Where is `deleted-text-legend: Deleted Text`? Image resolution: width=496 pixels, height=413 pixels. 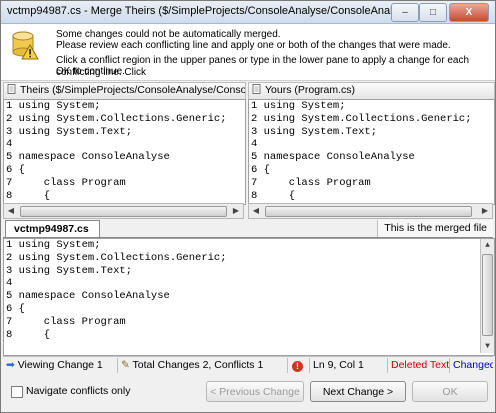
deleted-text-legend: Deleted Text is located at coordinates (419, 365).